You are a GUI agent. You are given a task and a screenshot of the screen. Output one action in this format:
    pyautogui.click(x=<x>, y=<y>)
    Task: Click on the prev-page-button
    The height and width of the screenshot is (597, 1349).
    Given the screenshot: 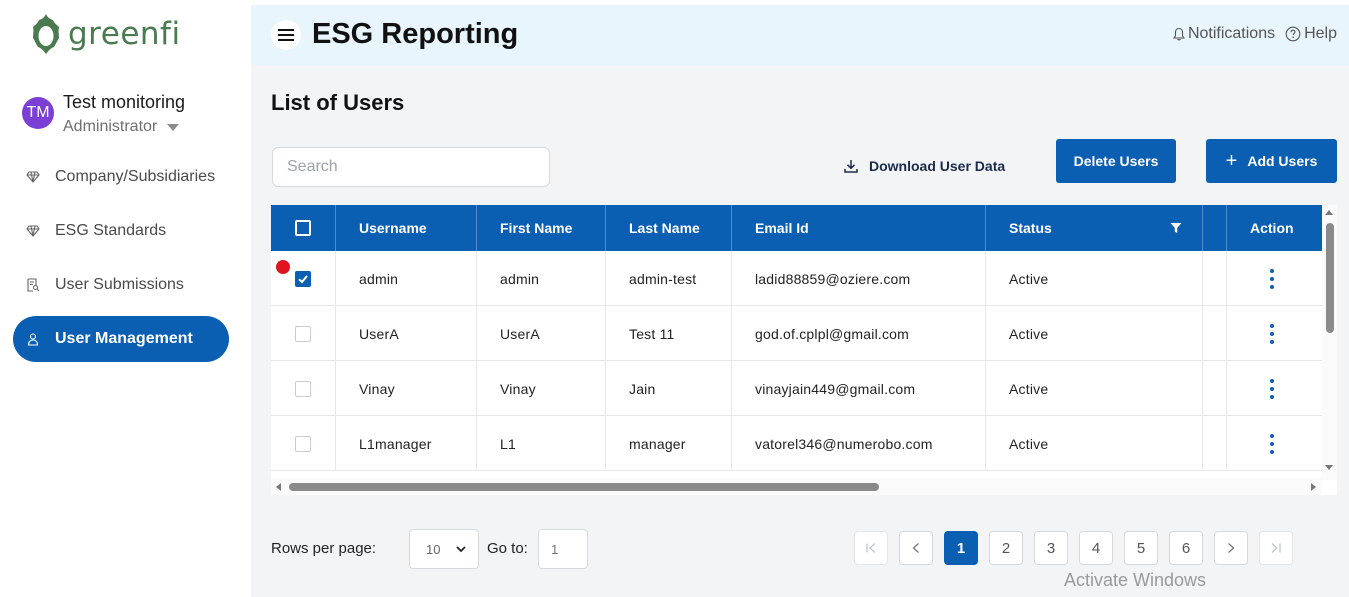 What is the action you would take?
    pyautogui.click(x=916, y=548)
    